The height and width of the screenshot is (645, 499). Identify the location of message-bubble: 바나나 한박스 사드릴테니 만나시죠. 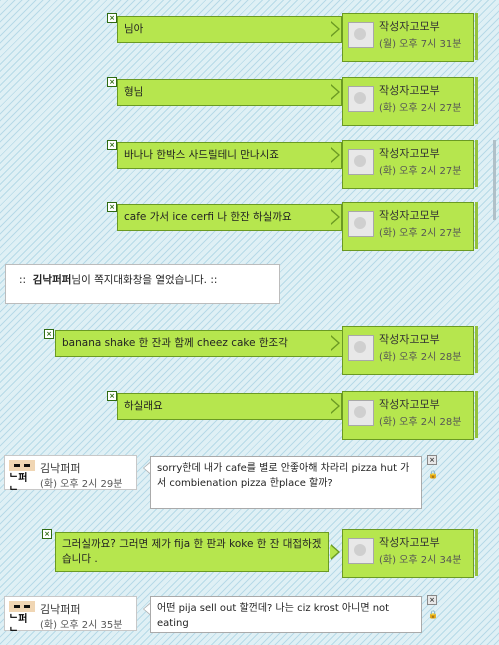
(229, 155).